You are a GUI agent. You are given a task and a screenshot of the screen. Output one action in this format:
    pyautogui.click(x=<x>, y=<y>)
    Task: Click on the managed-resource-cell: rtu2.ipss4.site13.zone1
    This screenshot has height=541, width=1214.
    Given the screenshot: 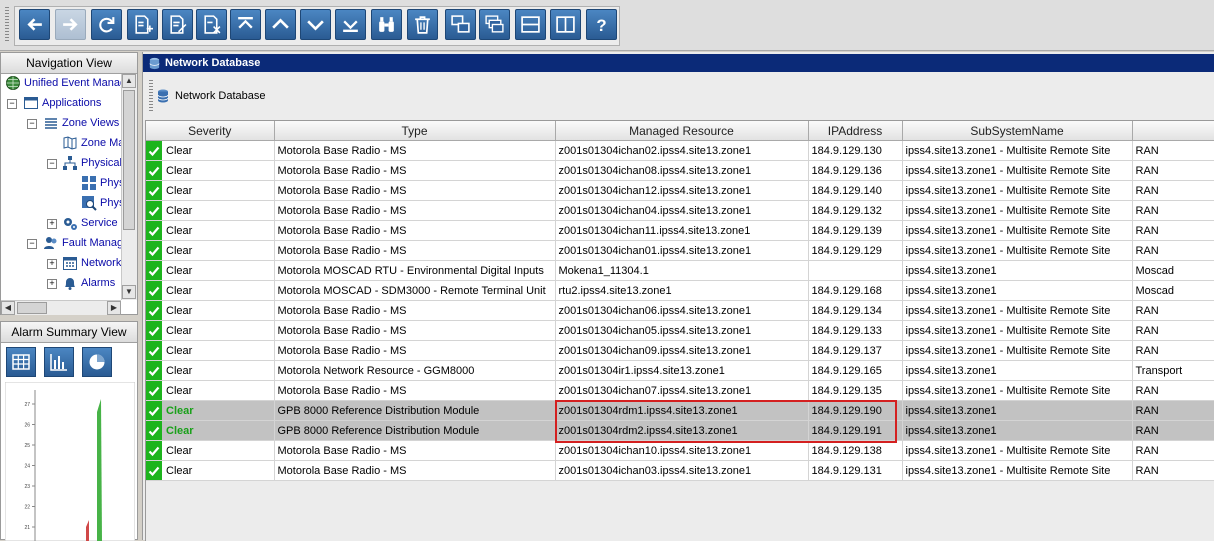 What is the action you would take?
    pyautogui.click(x=682, y=290)
    